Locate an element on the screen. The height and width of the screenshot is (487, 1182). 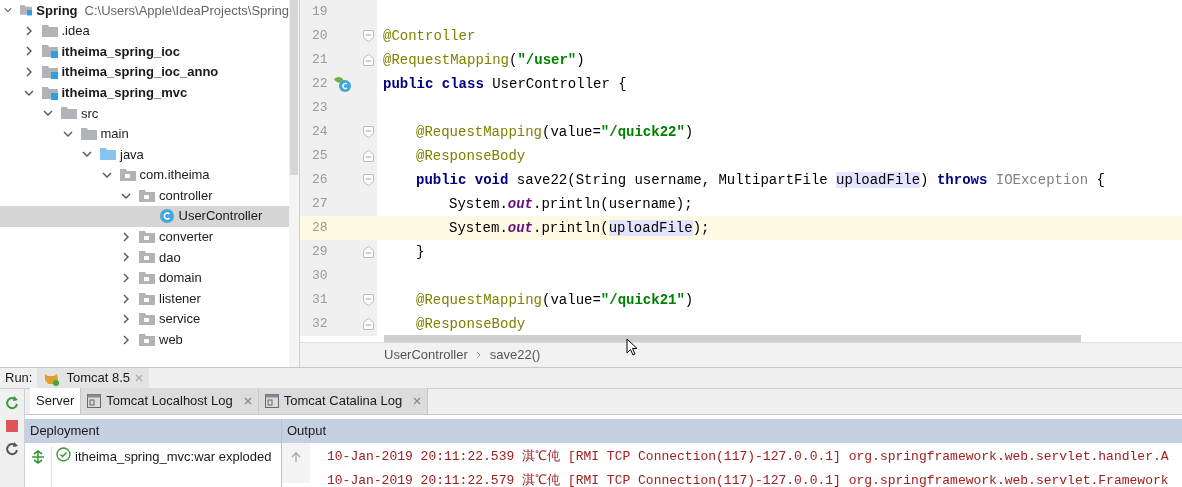
line-number: 20 is located at coordinates (320, 36).